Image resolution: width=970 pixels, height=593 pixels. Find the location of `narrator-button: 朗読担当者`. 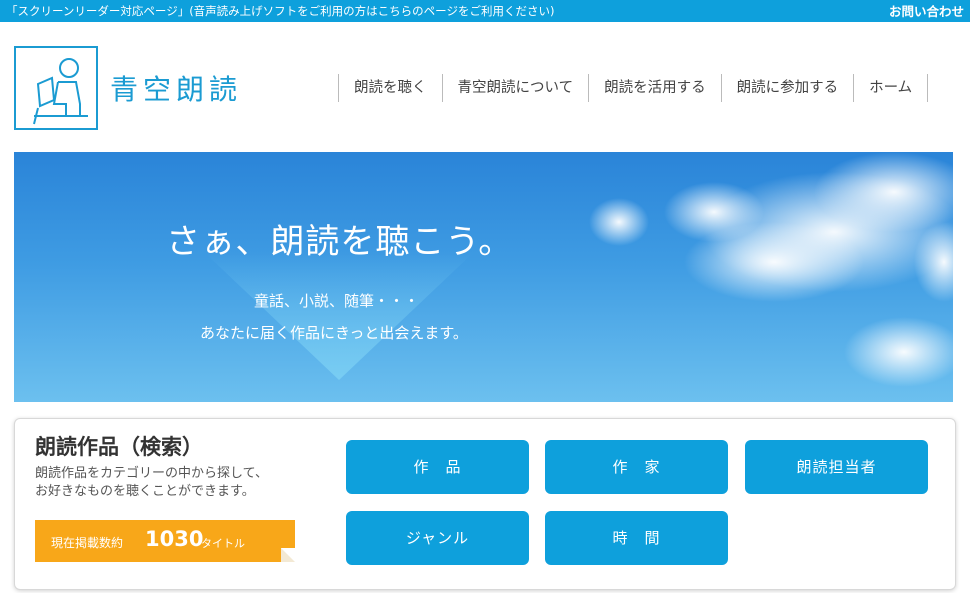

narrator-button: 朗読担当者 is located at coordinates (836, 467).